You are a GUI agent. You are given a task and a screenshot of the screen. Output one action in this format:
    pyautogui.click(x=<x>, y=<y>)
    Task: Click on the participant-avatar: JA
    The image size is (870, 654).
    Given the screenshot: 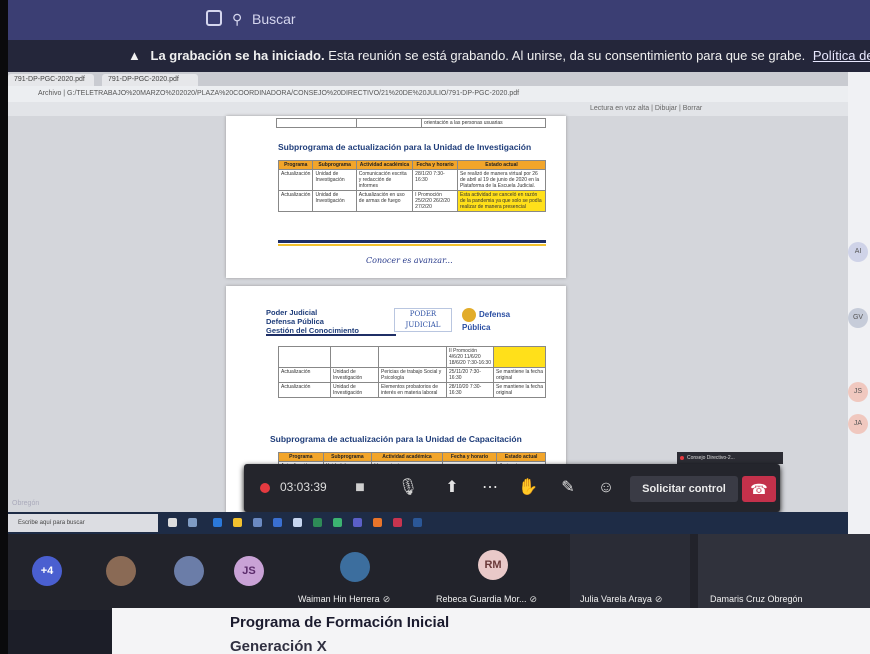 What is the action you would take?
    pyautogui.click(x=858, y=424)
    